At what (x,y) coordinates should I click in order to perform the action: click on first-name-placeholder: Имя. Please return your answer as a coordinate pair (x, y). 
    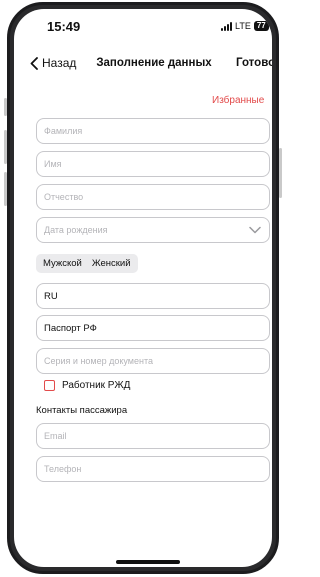
    Looking at the image, I should click on (53, 164).